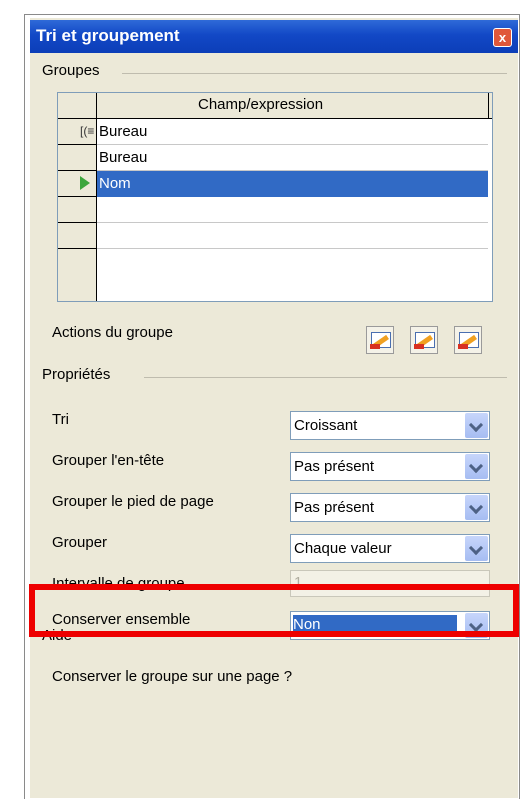 The width and height of the screenshot is (525, 799). Describe the element at coordinates (488, 105) in the screenshot. I see `header-right-edge` at that location.